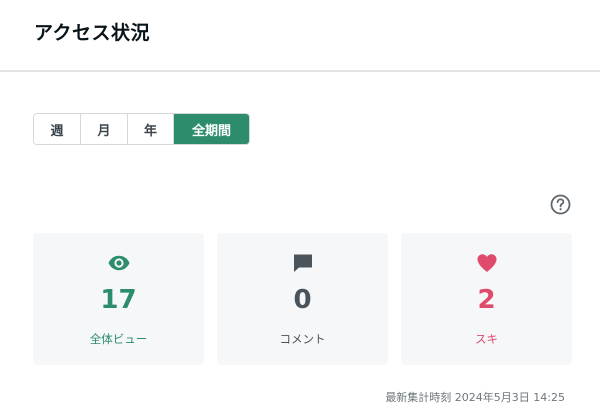  I want to click on tab-week: 週, so click(57, 129).